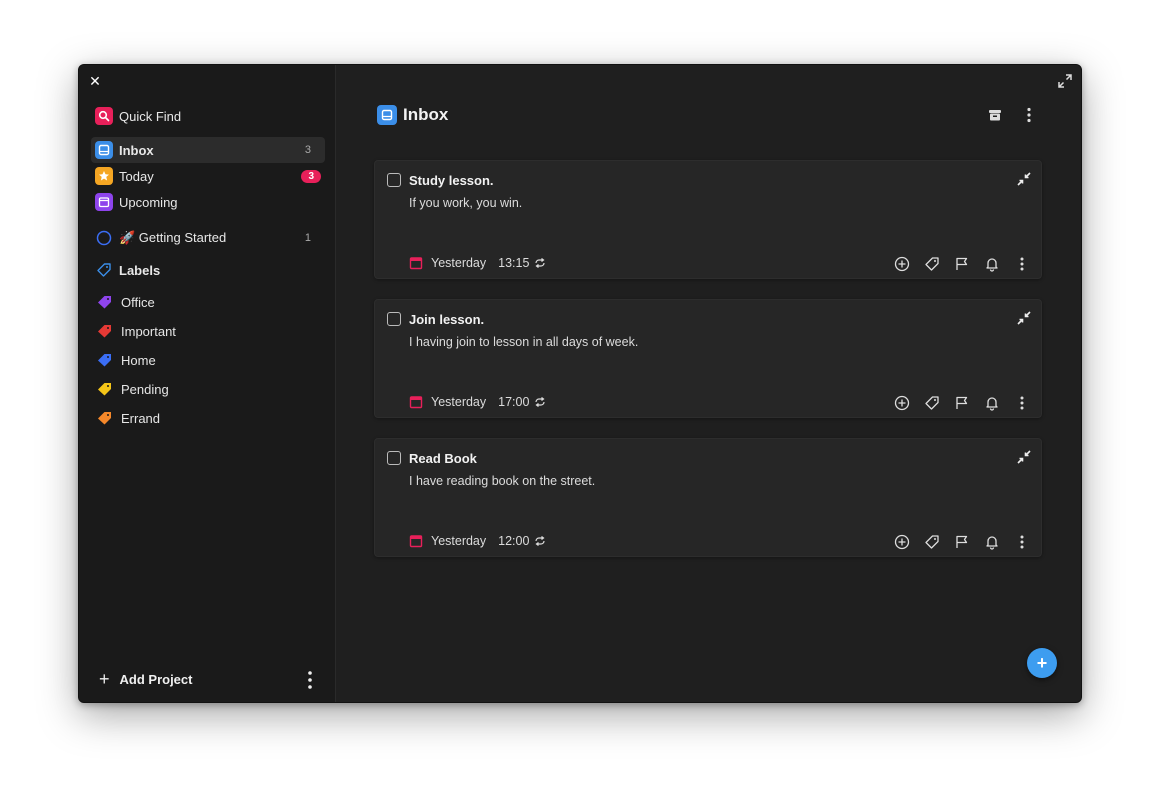 This screenshot has height=795, width=1160. What do you see at coordinates (502, 481) in the screenshot?
I see `task-description: I have reading book on the street.` at bounding box center [502, 481].